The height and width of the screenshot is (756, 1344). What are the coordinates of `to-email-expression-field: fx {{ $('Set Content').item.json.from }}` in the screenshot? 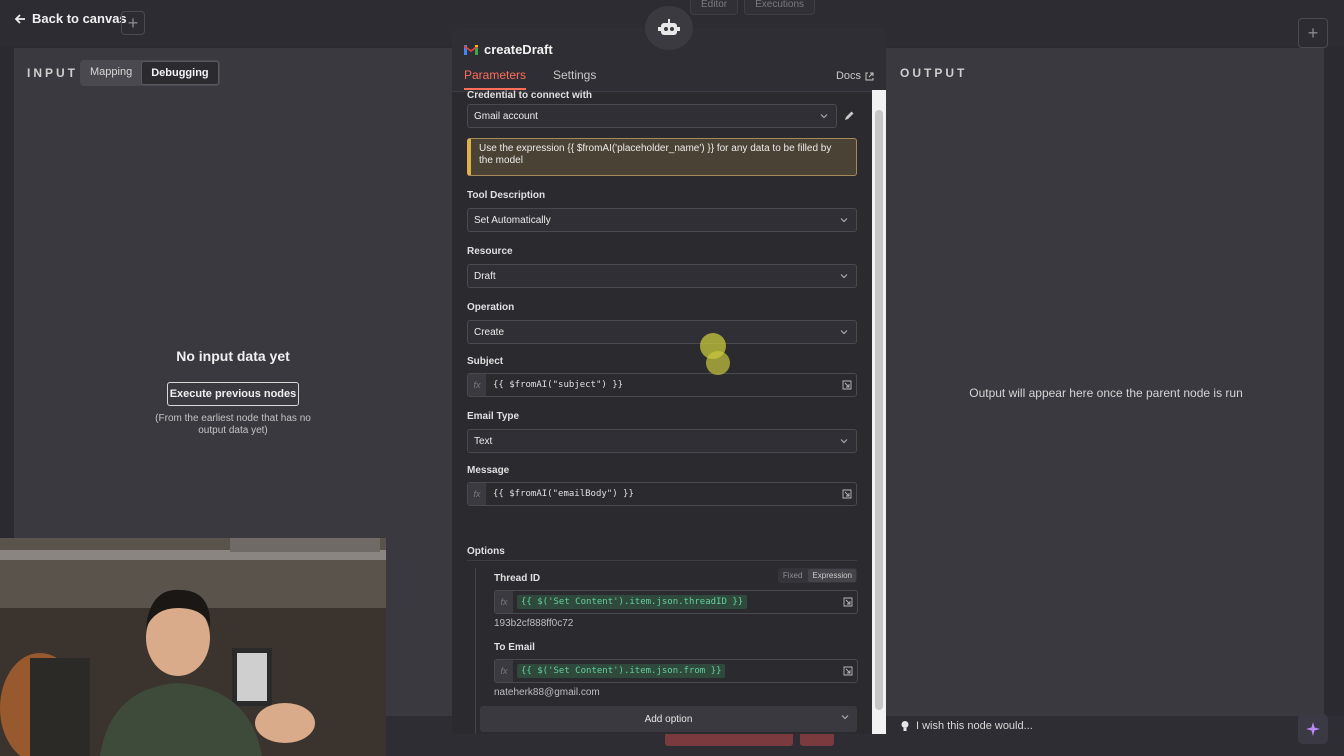 It's located at (676, 671).